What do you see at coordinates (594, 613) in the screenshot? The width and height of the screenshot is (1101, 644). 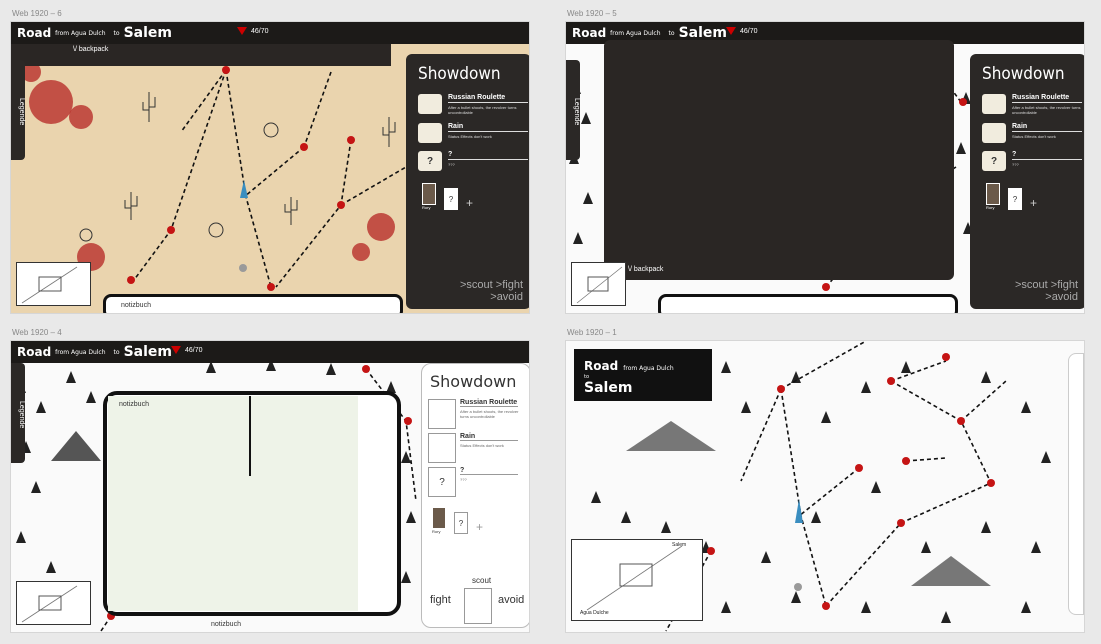 I see `minimap-start-label: Agua Dulche` at bounding box center [594, 613].